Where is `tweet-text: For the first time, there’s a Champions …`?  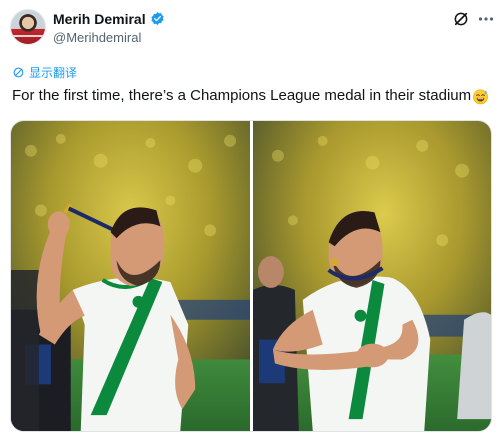 tweet-text: For the first time, there’s a Champions … is located at coordinates (250, 96).